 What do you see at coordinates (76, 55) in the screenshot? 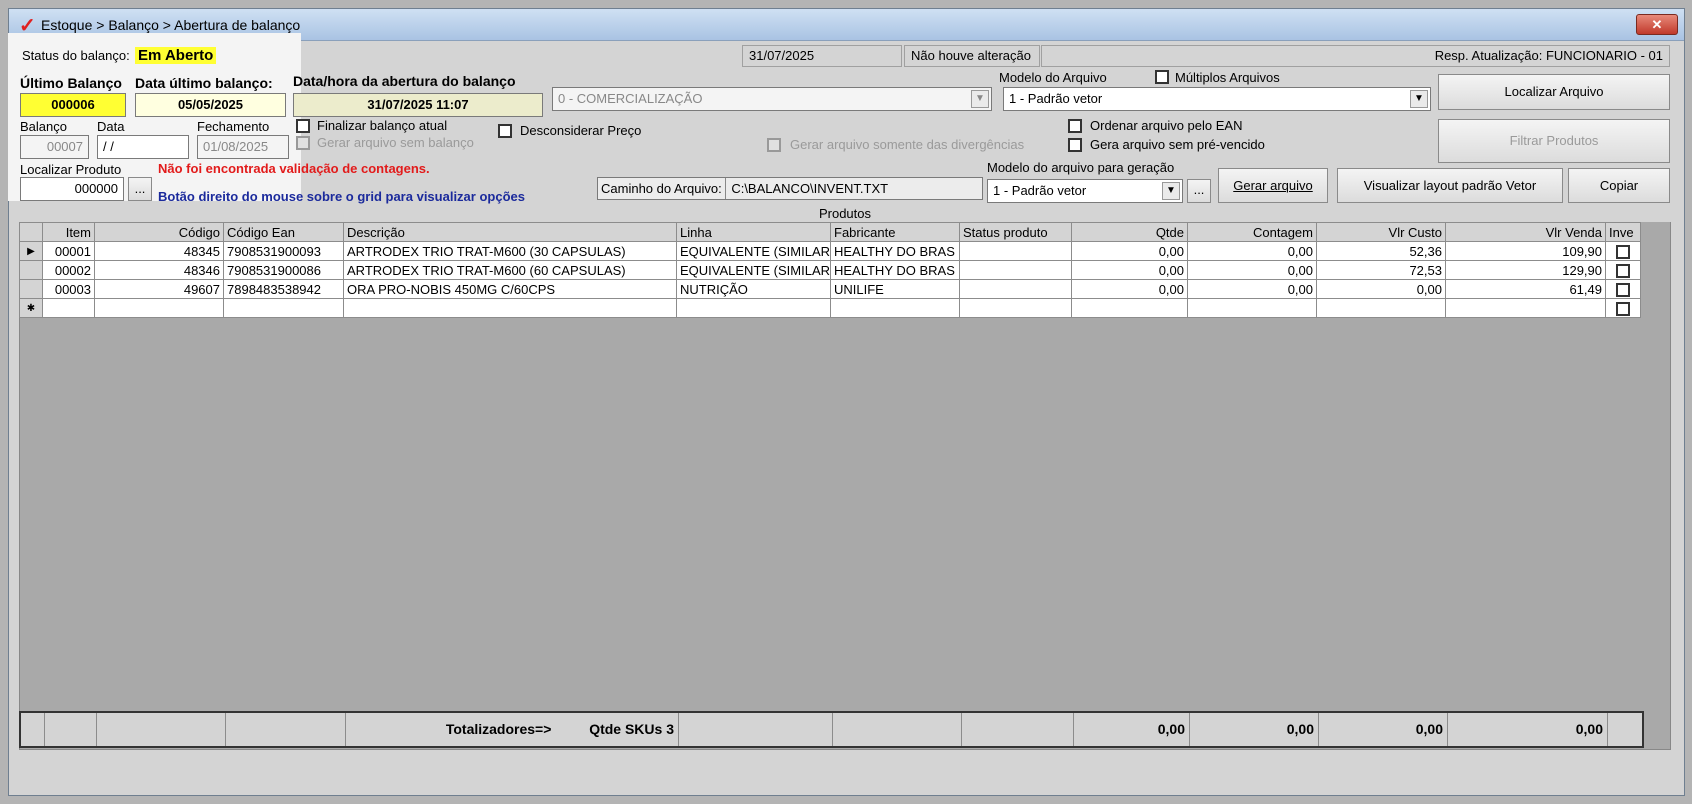
I see `status-label: Status do balanço:` at bounding box center [76, 55].